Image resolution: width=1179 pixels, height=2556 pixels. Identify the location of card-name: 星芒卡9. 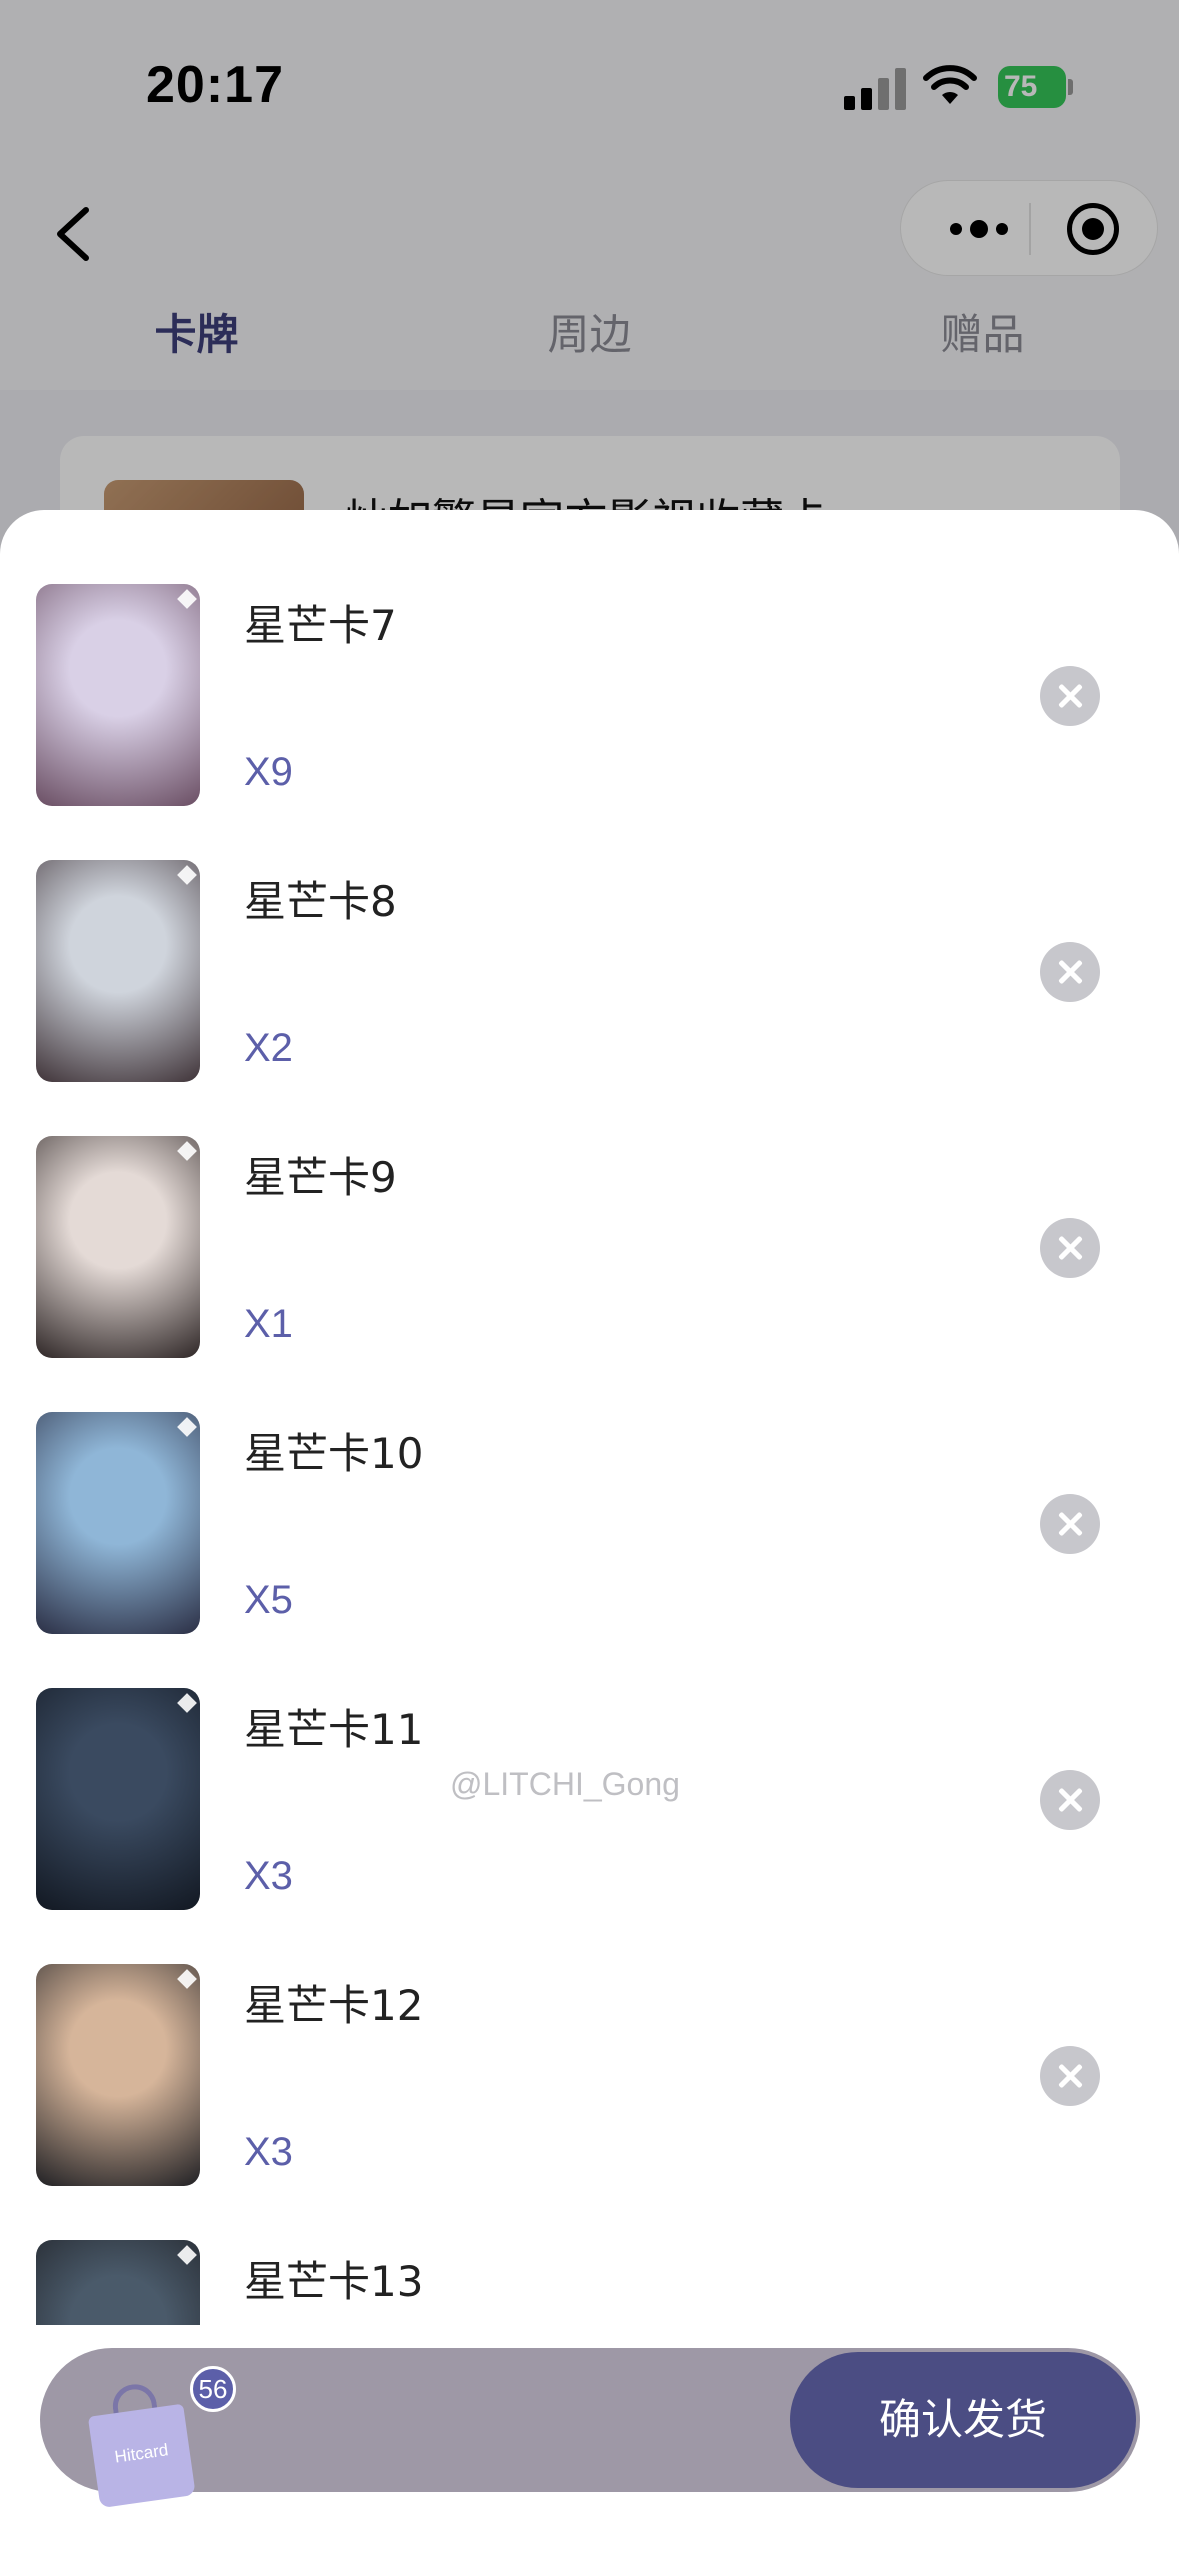
(320, 1177).